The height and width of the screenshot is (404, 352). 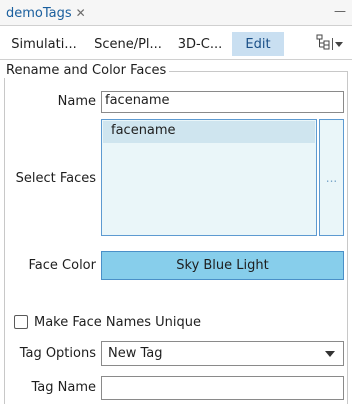 I want to click on title-bar: demoTags ✕ —, so click(x=176, y=13).